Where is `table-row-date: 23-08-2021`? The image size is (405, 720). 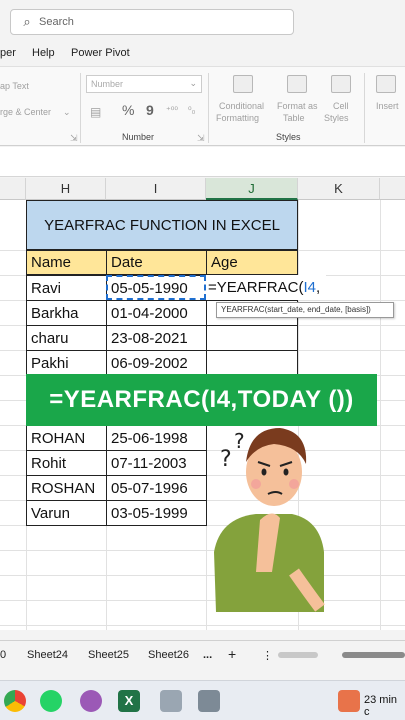
table-row-date: 23-08-2021 is located at coordinates (156, 338).